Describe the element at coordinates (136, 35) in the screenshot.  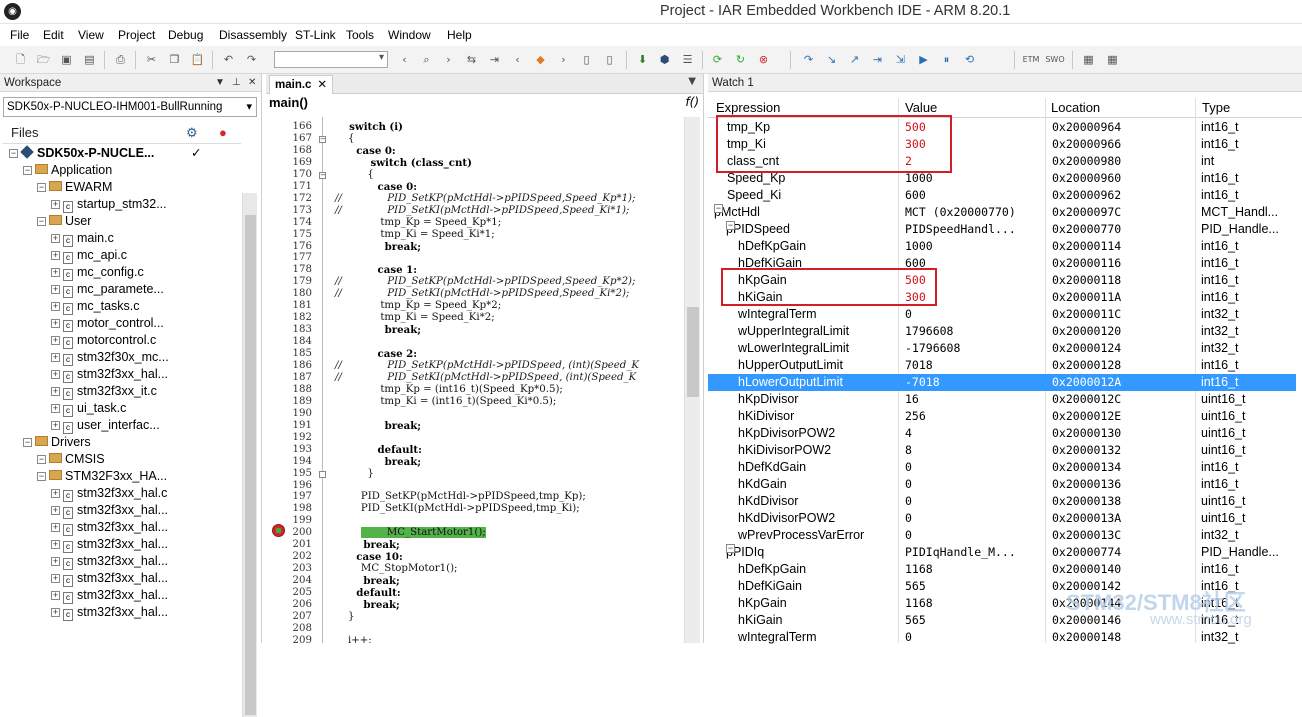
I see `menu-project: Project` at that location.